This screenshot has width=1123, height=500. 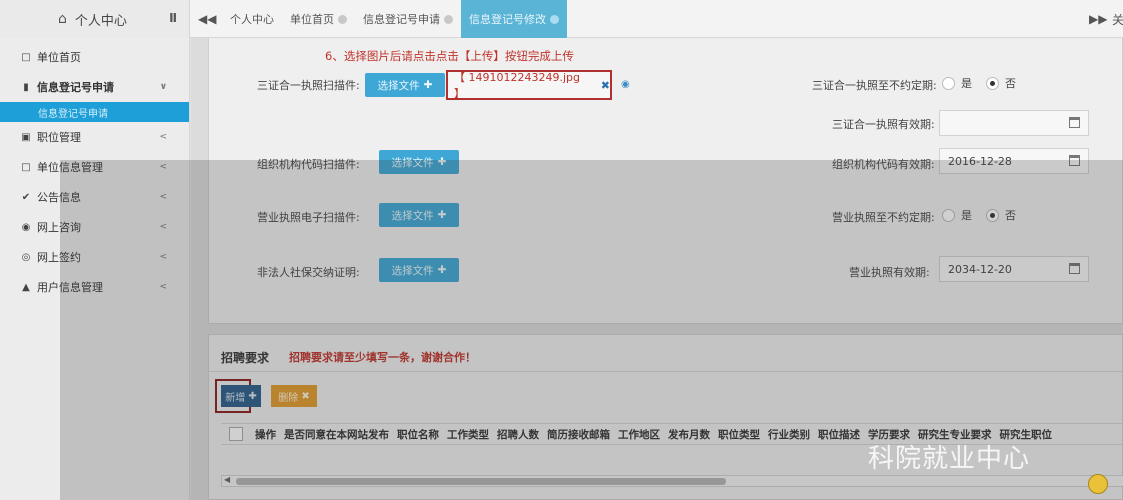 What do you see at coordinates (94, 87) in the screenshot?
I see `sidebar-item-registration: ▮ 信息登记号申请 ∨` at bounding box center [94, 87].